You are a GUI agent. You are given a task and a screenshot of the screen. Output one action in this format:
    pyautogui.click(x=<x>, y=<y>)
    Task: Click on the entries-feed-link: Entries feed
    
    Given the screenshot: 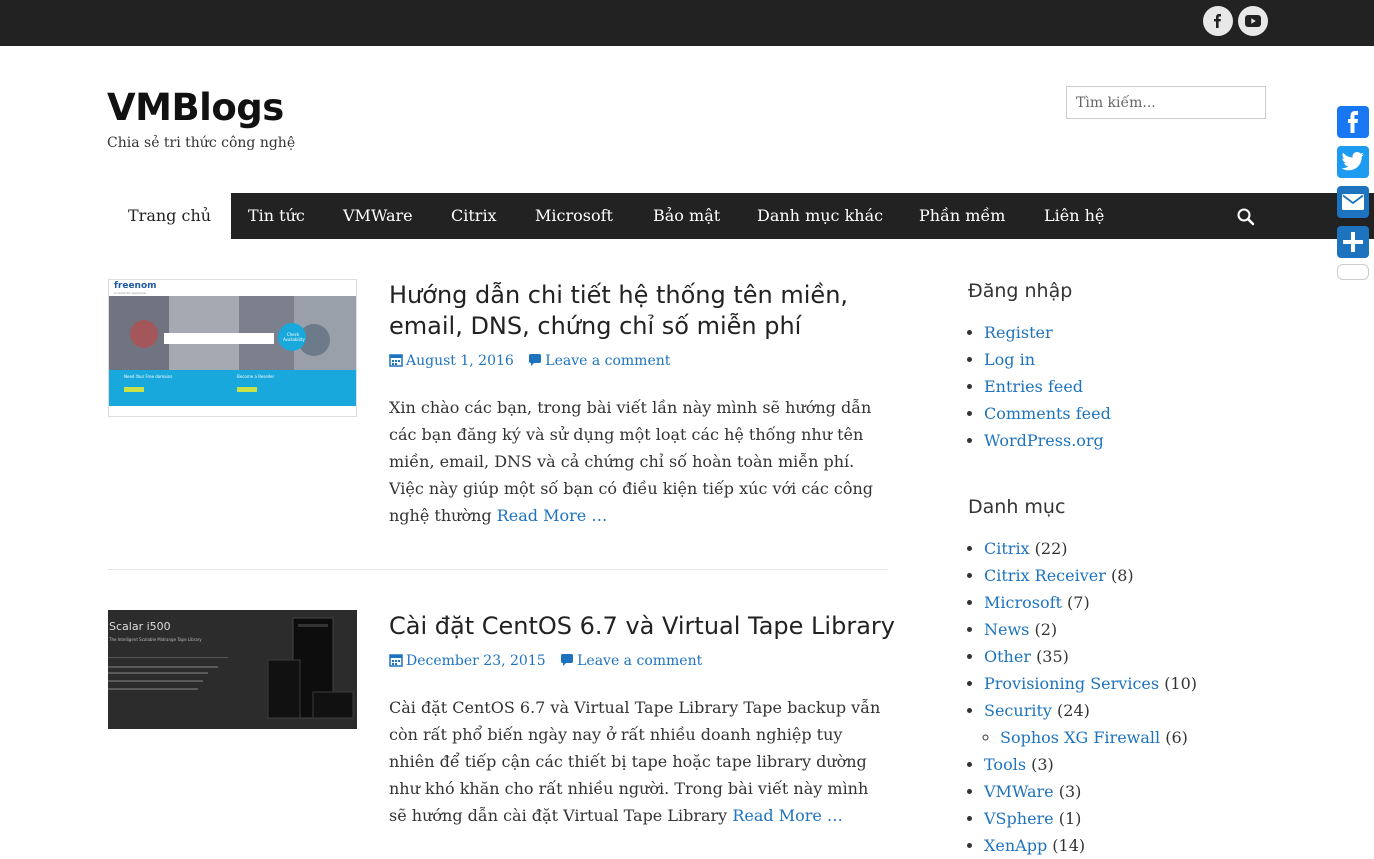 What is the action you would take?
    pyautogui.click(x=1033, y=386)
    